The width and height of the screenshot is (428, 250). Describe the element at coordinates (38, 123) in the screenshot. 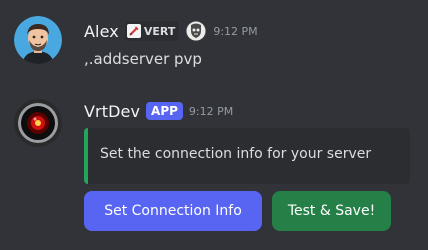

I see `red-eye-avatar` at that location.